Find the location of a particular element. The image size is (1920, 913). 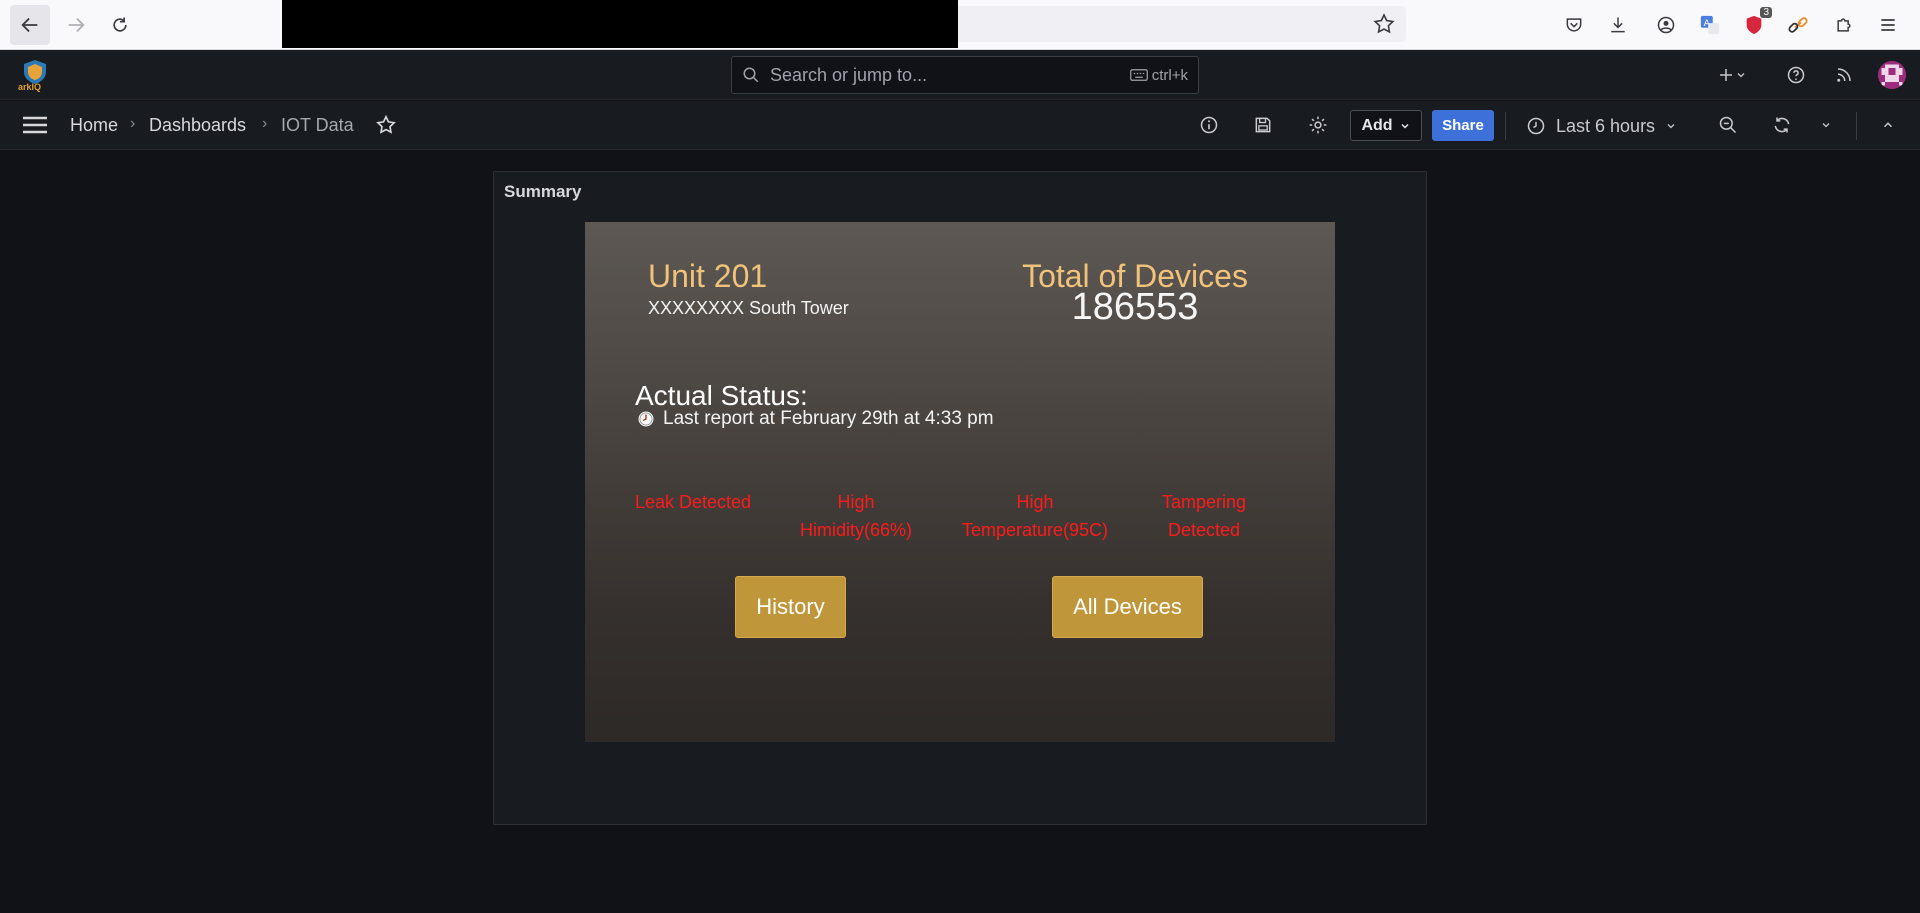

unit-title: Unit 201 is located at coordinates (708, 276).